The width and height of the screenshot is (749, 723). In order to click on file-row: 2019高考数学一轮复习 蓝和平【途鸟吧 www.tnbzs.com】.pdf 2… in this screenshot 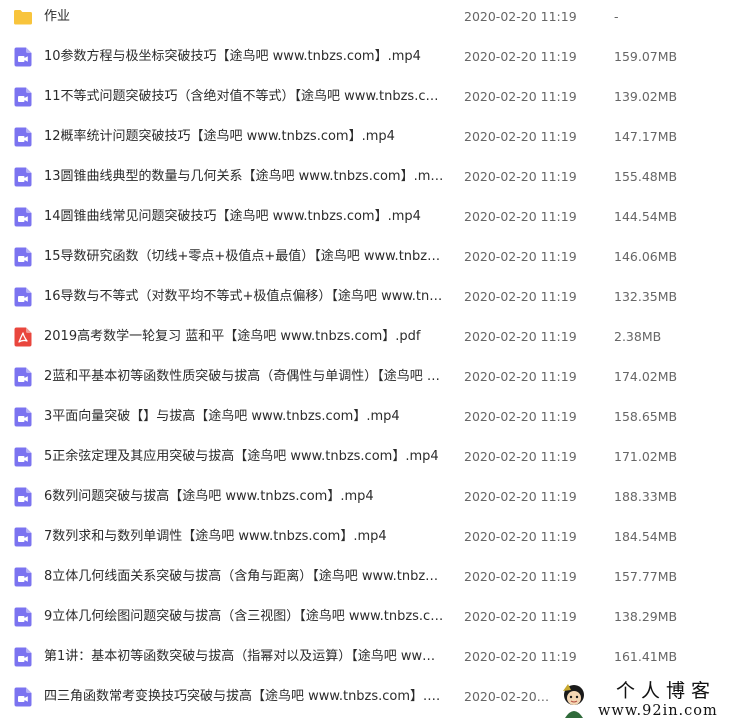, I will do `click(374, 340)`.